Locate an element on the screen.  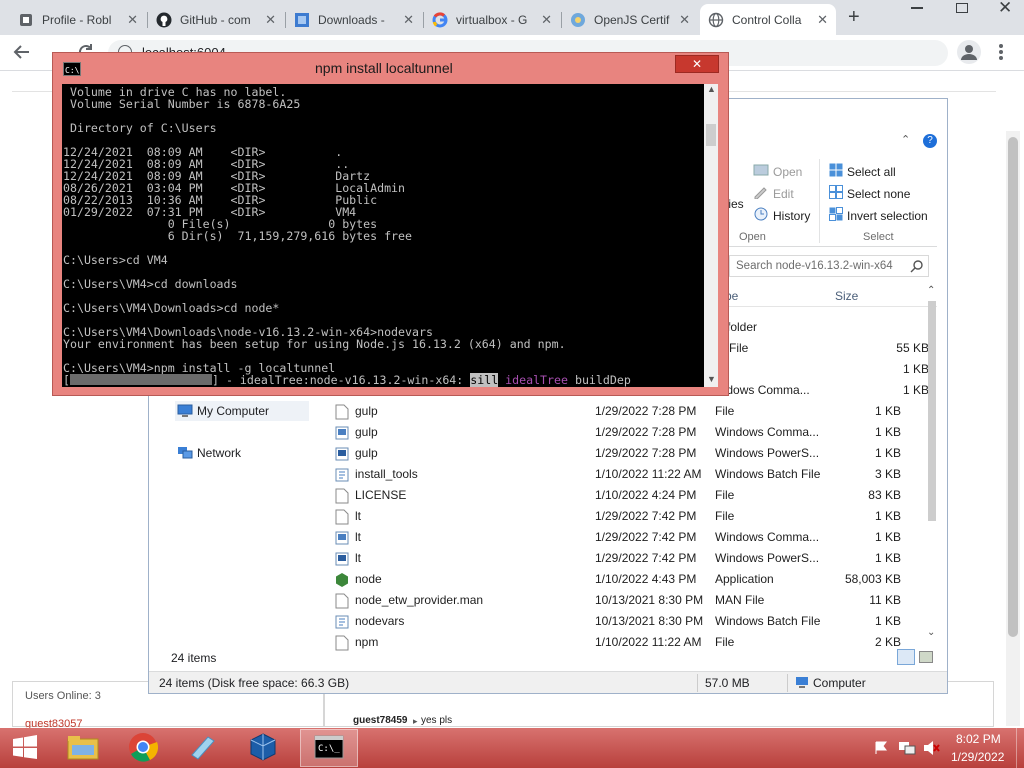
clock-time: 8:02 PM is located at coordinates (978, 739).